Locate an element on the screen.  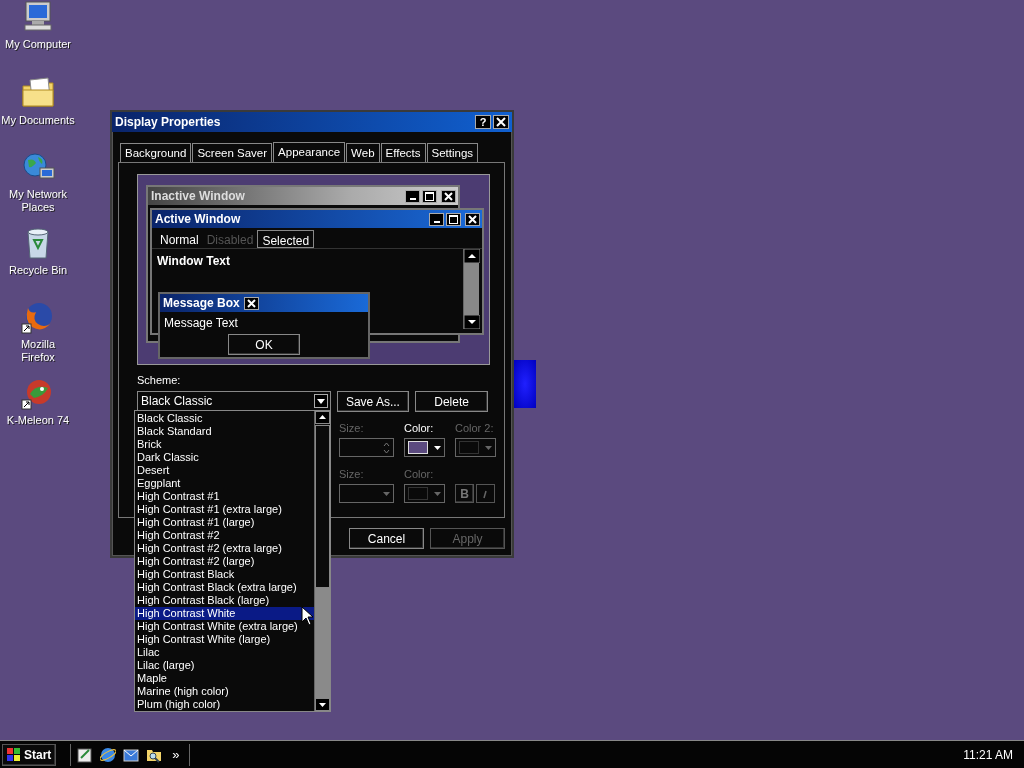
tab: Settings is located at coordinates (452, 152).